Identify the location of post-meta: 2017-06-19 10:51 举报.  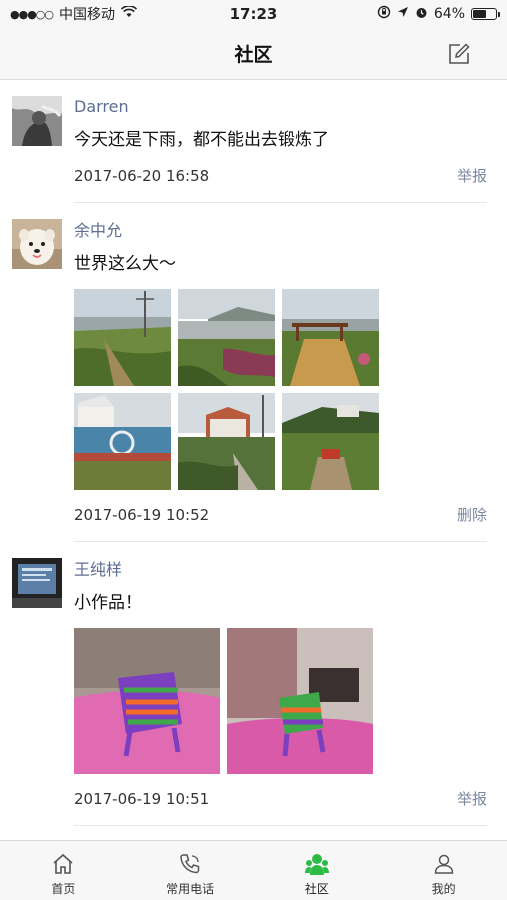
(280, 807).